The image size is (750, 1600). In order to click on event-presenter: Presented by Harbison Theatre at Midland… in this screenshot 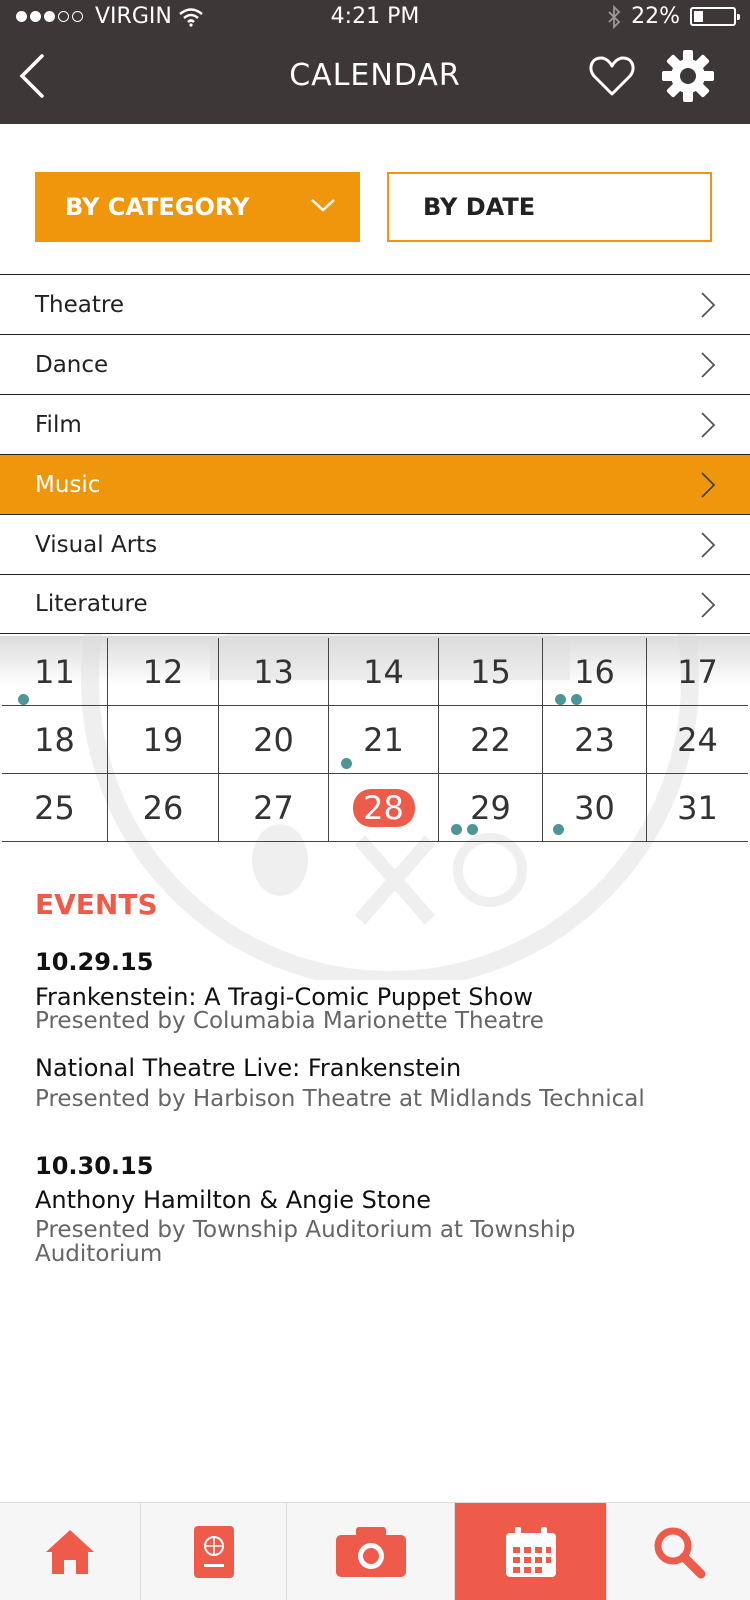, I will do `click(340, 1099)`.